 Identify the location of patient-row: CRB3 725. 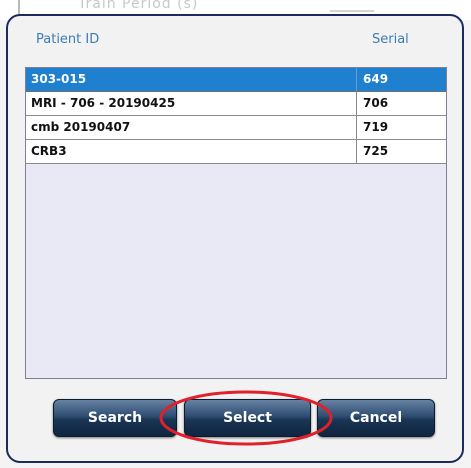
(236, 152).